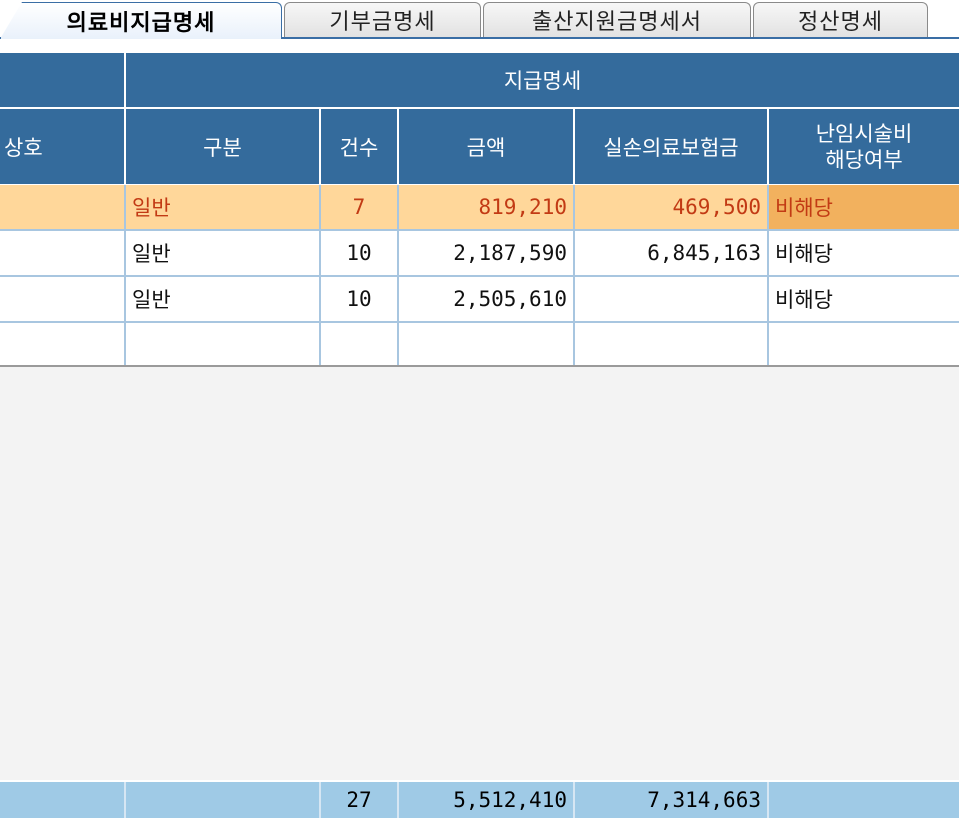  I want to click on tab-label: 의료비지급명세, so click(141, 23).